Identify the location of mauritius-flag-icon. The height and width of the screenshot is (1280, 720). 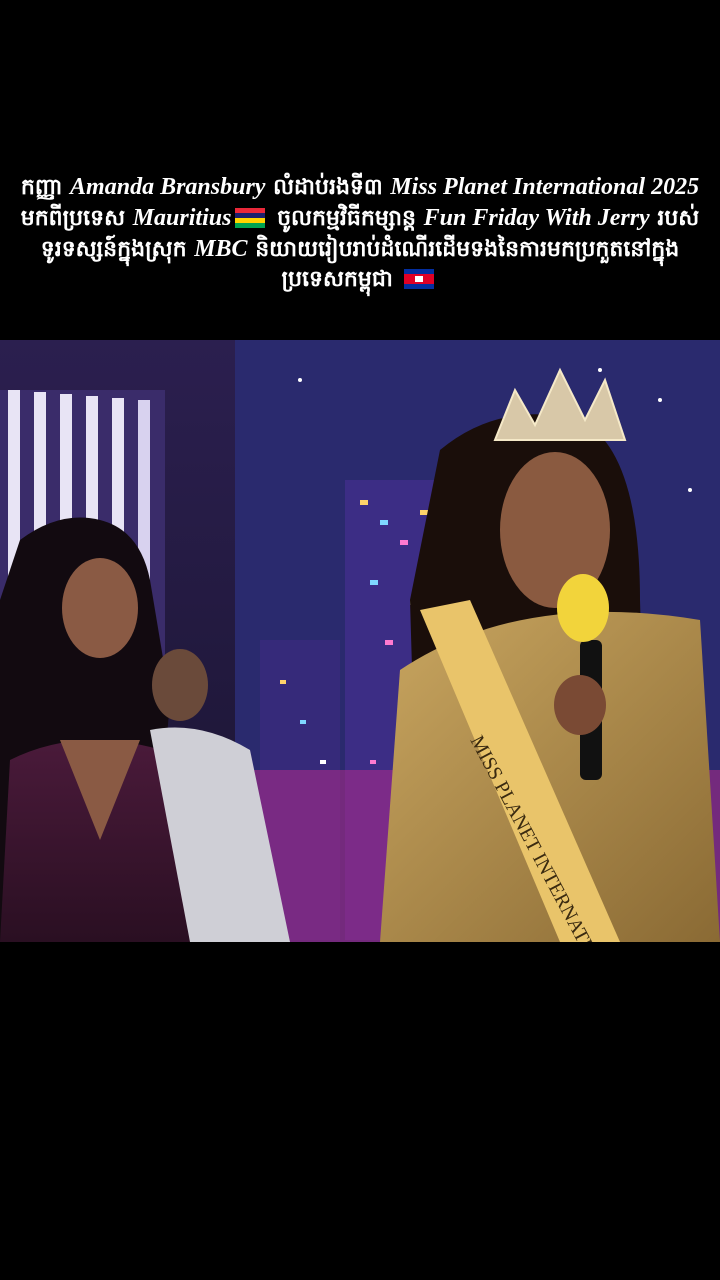
(250, 218).